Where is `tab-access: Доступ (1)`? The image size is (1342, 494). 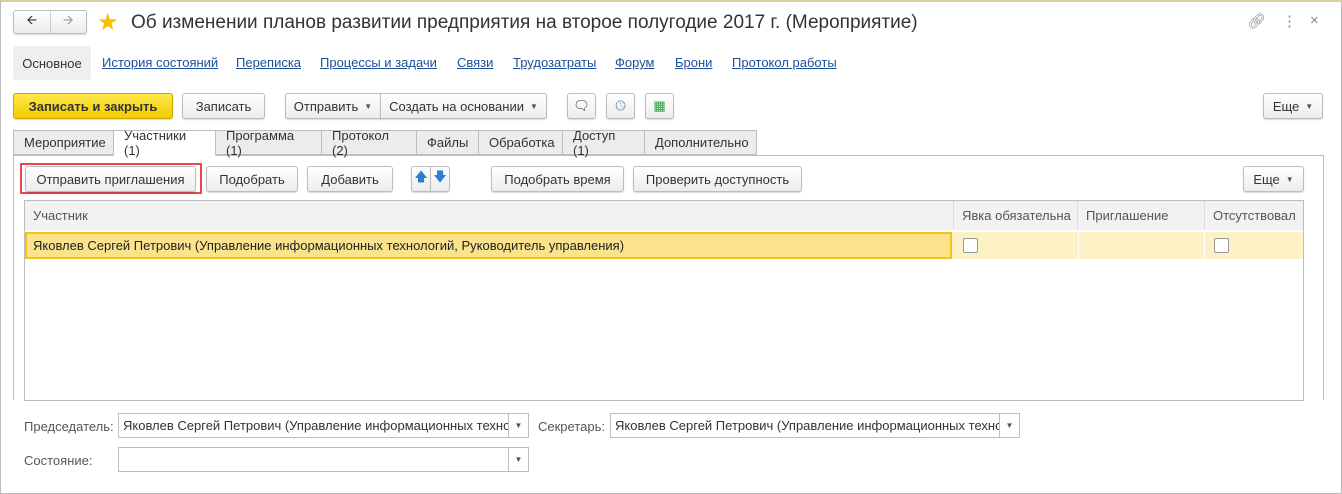 tab-access: Доступ (1) is located at coordinates (603, 143).